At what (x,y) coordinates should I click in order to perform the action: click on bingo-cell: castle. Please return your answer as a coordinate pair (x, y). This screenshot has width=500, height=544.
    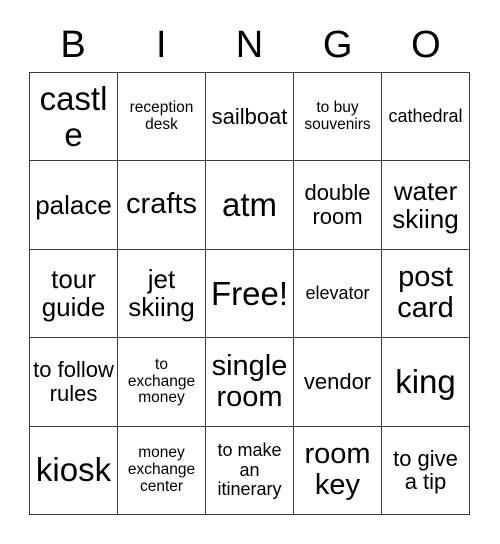
    Looking at the image, I should click on (74, 117).